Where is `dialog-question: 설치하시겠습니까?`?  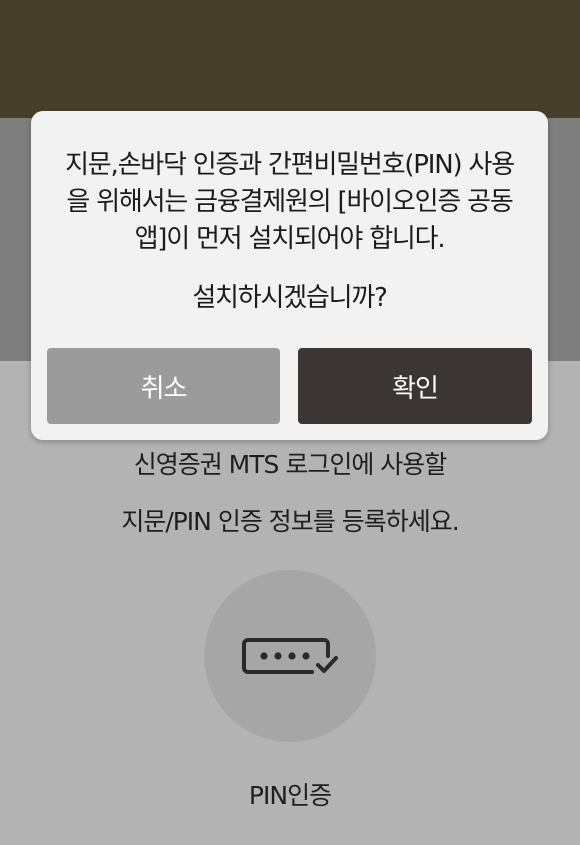 dialog-question: 설치하시겠습니까? is located at coordinates (290, 298).